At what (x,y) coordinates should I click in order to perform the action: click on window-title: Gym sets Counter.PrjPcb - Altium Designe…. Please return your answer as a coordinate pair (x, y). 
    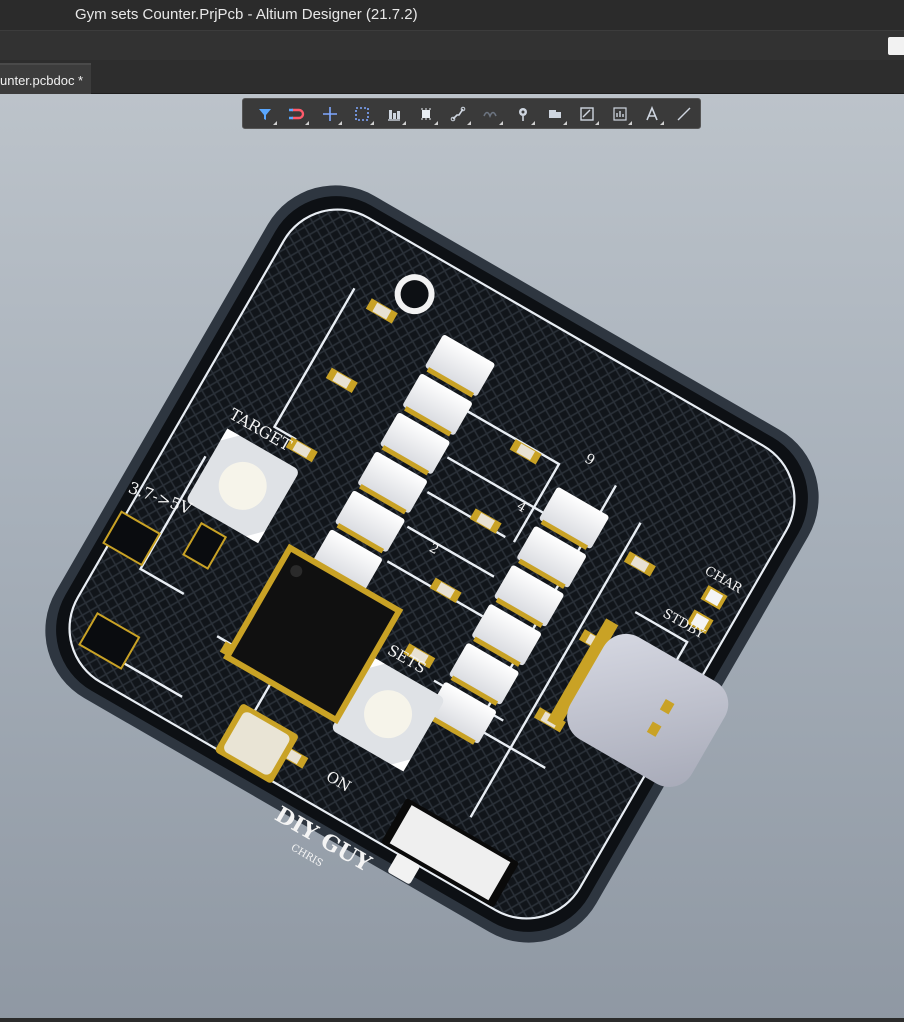
    Looking at the image, I should click on (452, 15).